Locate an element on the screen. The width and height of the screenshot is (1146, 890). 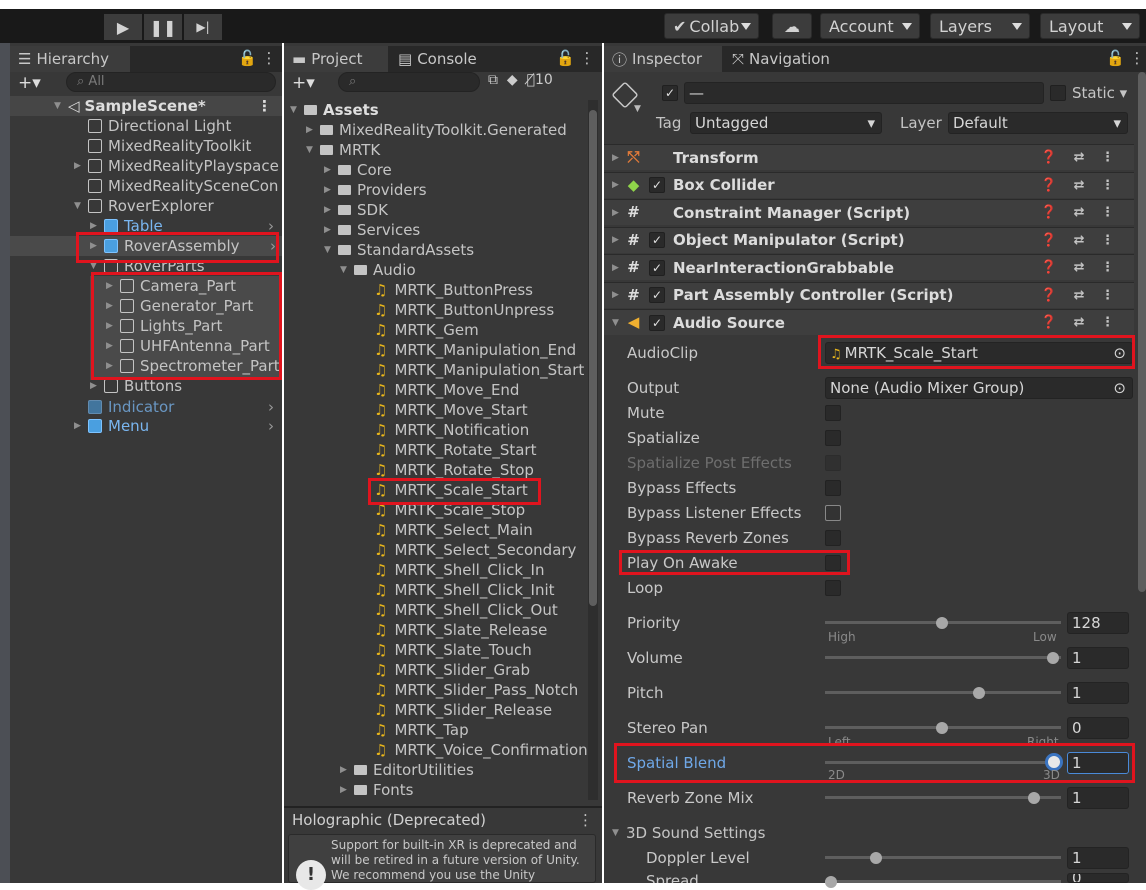
audio-file-row: ♫ MRTK_Scale_Start is located at coordinates (451, 490).